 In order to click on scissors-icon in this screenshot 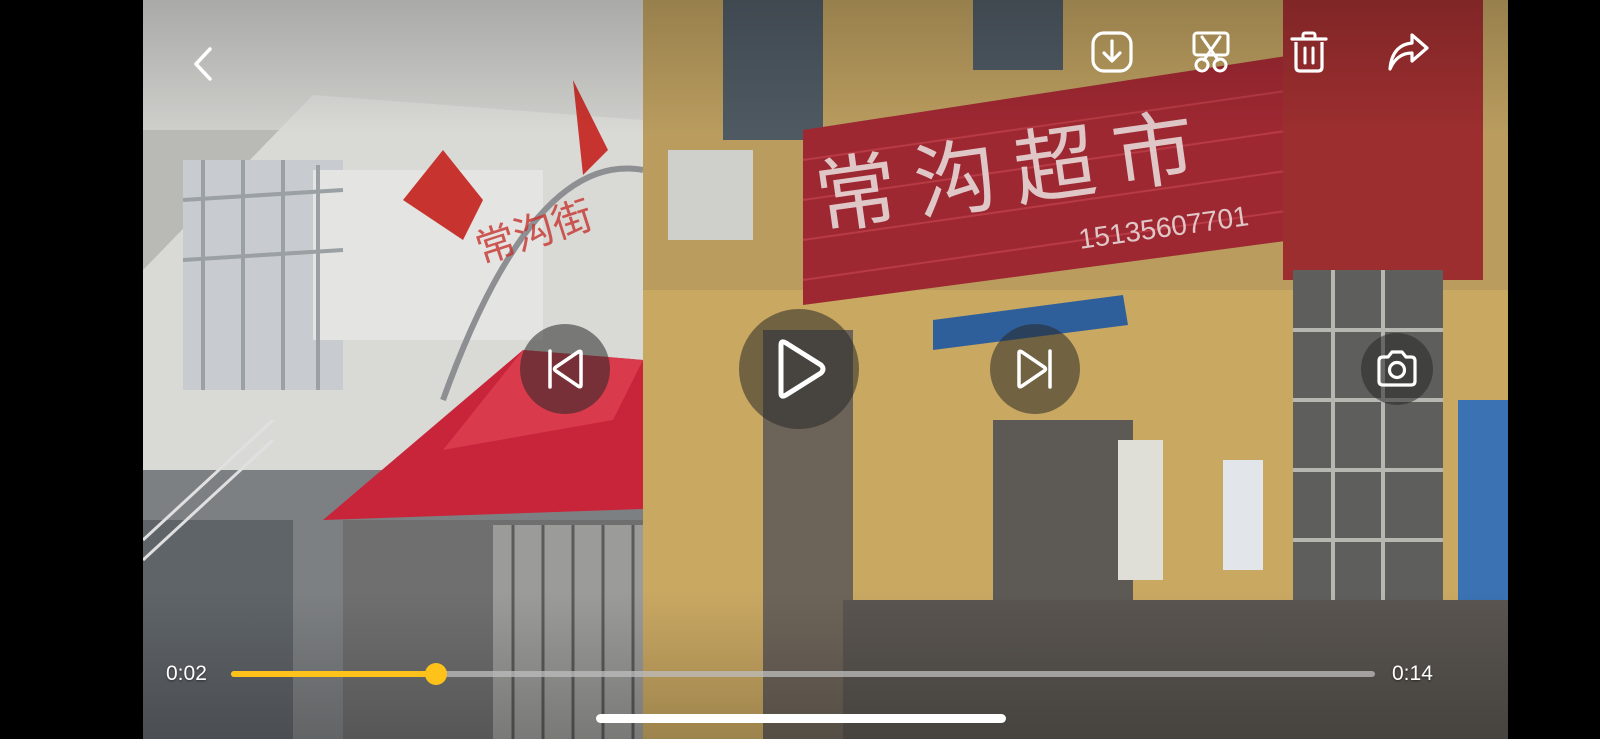, I will do `click(1211, 52)`.